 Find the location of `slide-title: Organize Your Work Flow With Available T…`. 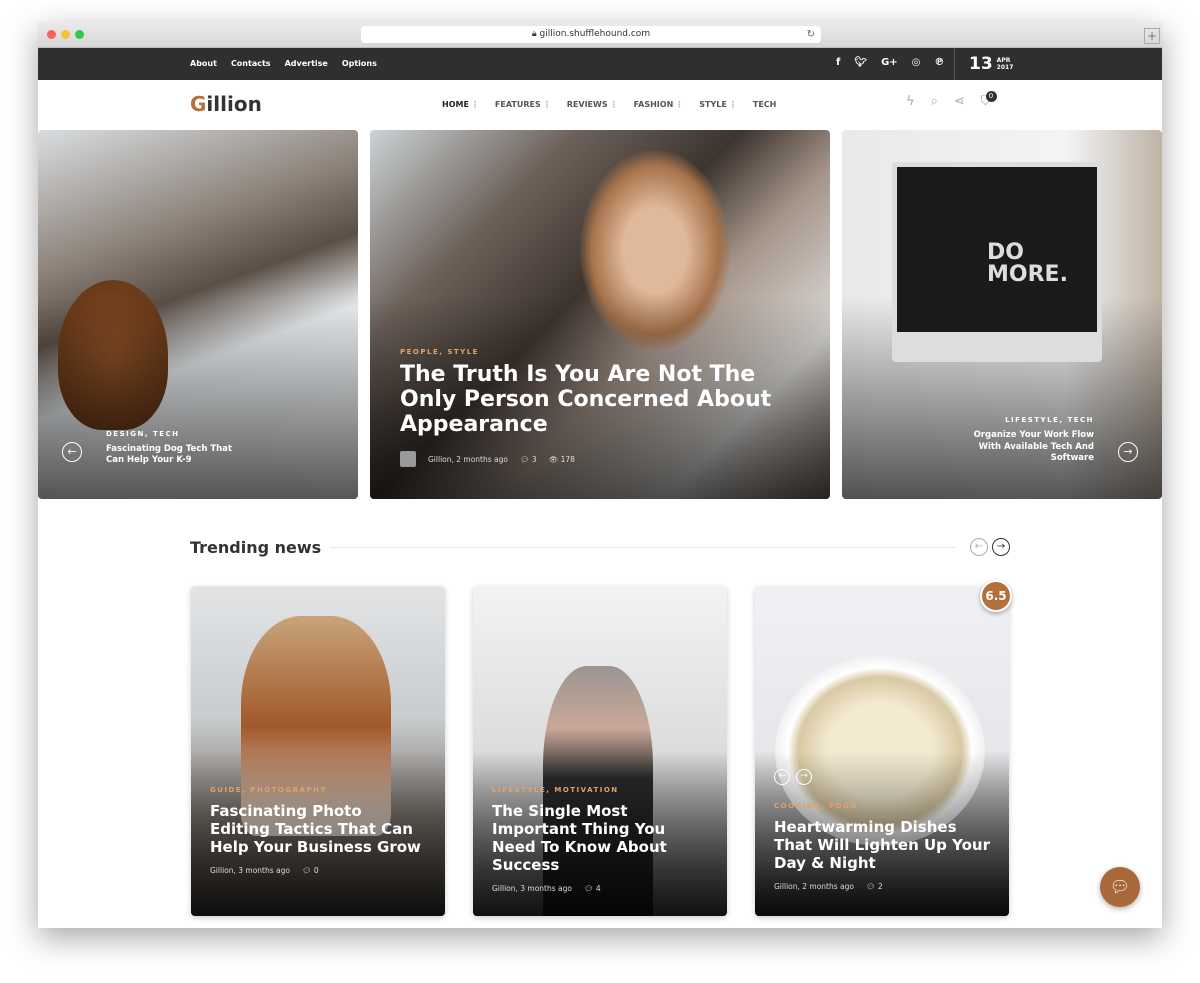

slide-title: Organize Your Work Flow With Available T… is located at coordinates (1024, 447).